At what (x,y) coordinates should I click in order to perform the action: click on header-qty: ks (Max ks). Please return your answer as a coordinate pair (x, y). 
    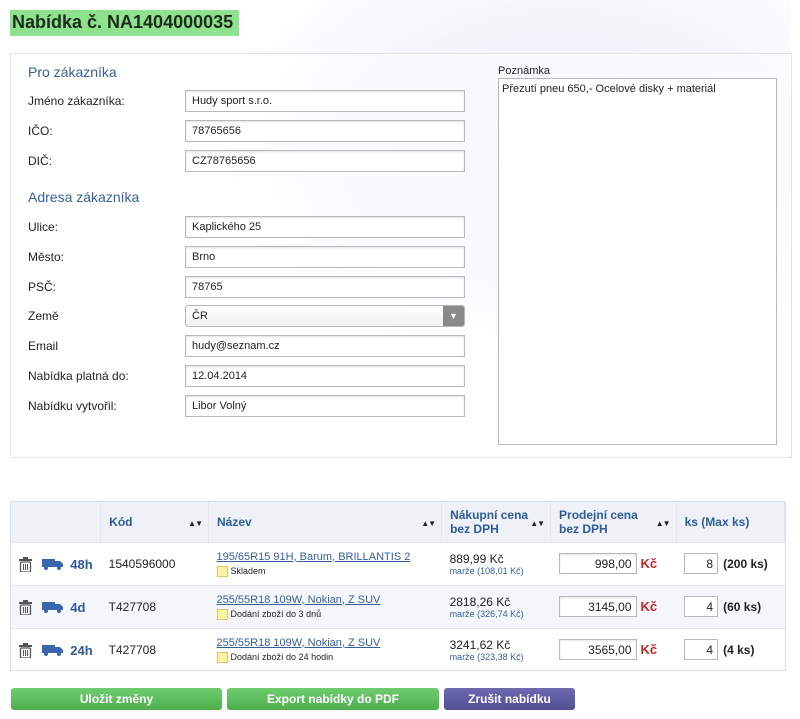
    Looking at the image, I should click on (731, 522).